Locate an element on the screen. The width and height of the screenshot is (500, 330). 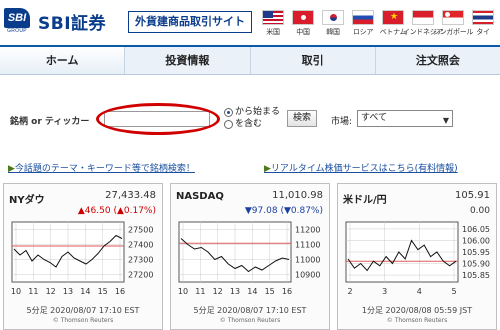
x-tick-label: 3 is located at coordinates (384, 291).